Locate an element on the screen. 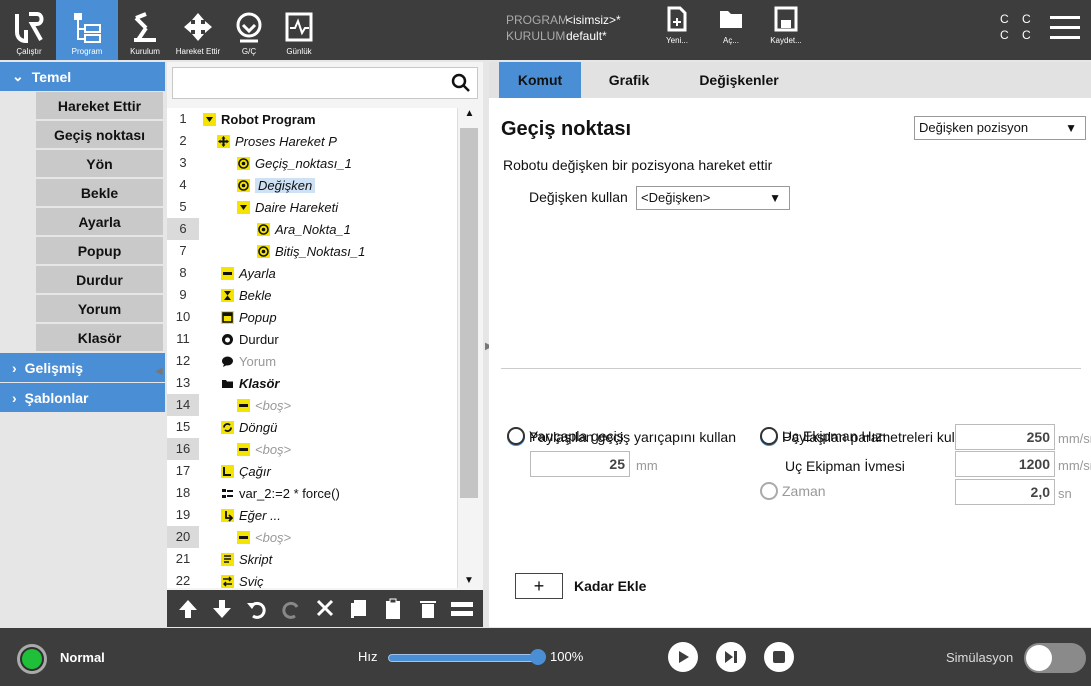  radio-time: Zaman is located at coordinates (793, 491).